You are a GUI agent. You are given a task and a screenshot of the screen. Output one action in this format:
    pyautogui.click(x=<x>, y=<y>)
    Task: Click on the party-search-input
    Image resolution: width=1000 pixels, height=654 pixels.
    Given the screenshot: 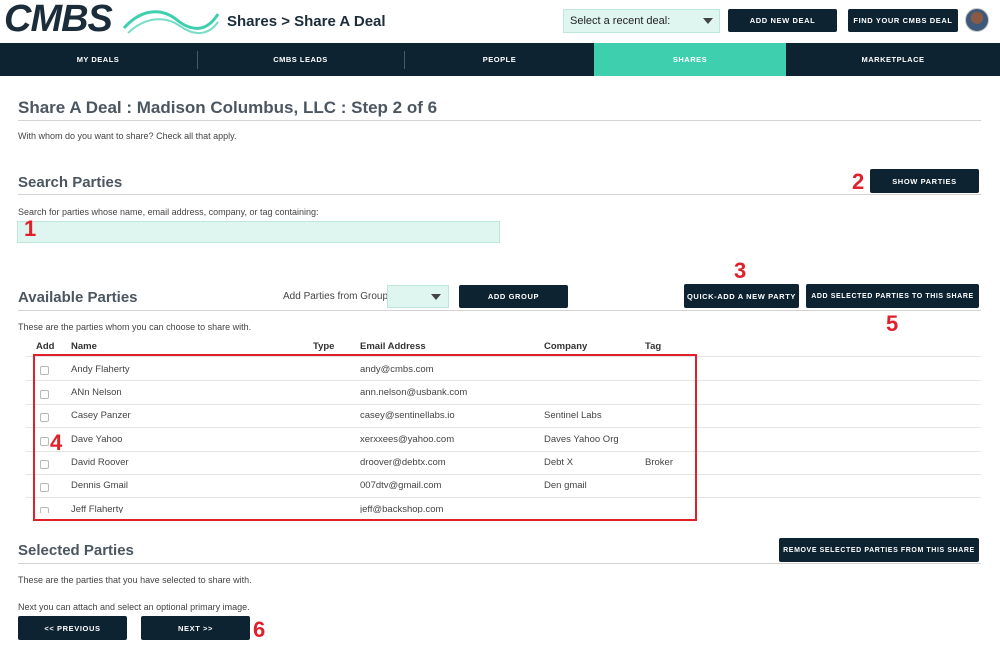 What is the action you would take?
    pyautogui.click(x=258, y=232)
    